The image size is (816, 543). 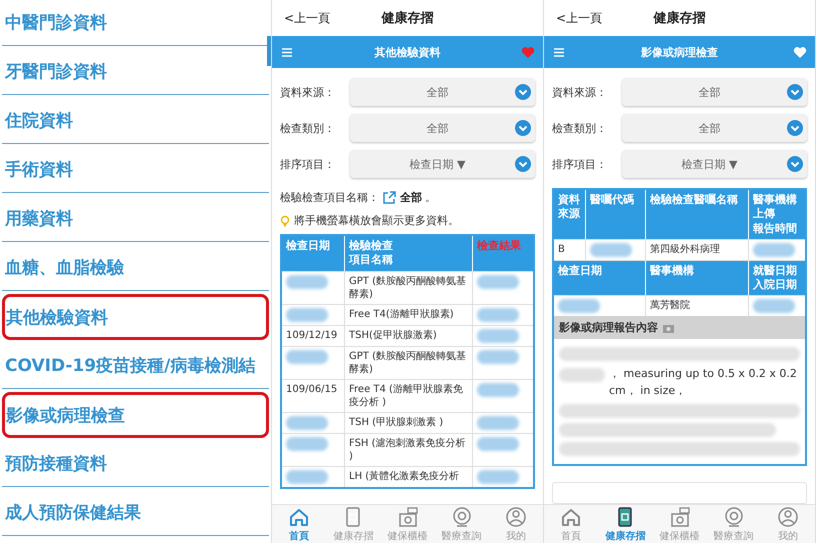 I want to click on column-header: 入院日期, so click(x=775, y=285).